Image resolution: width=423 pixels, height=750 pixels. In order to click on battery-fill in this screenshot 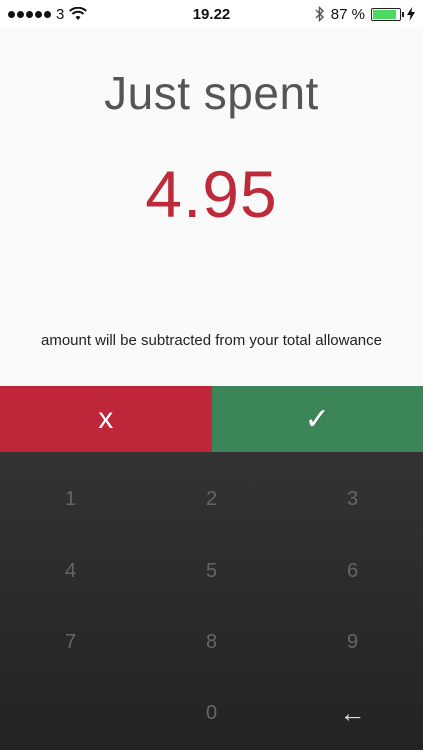, I will do `click(384, 14)`.